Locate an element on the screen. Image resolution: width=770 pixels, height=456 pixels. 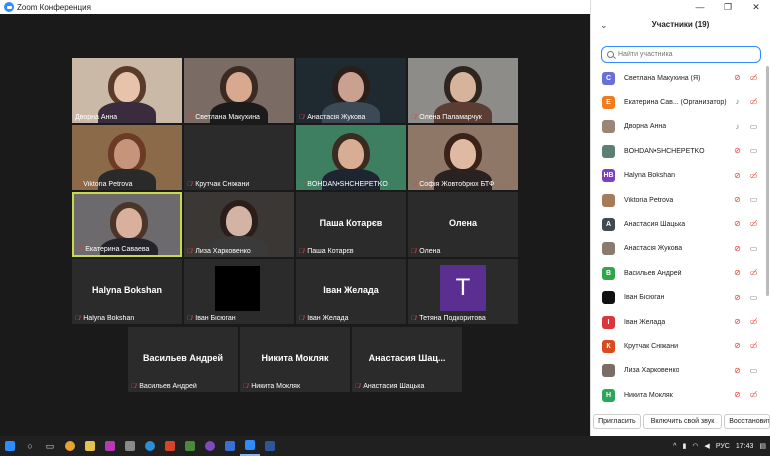
participant-face is located at coordinates (239, 87).